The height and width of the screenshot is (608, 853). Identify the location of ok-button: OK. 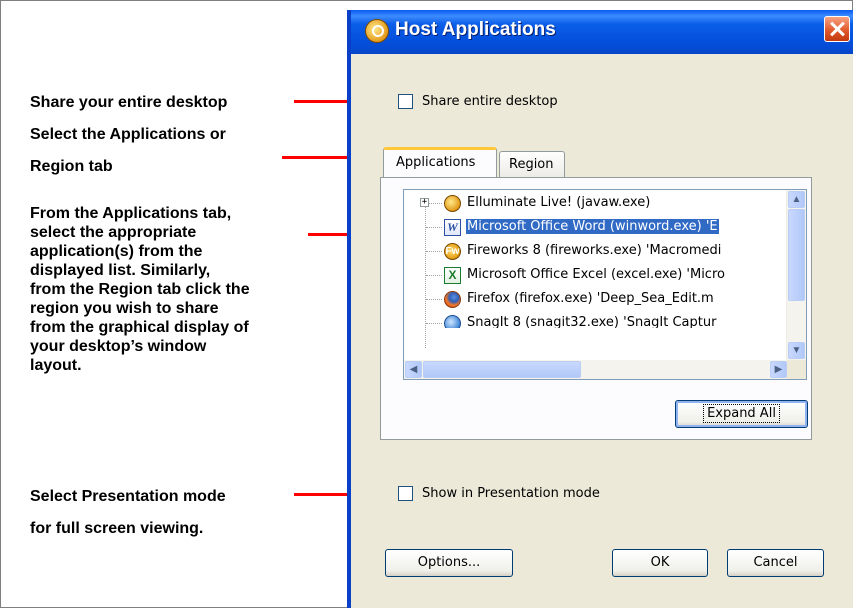
(660, 563).